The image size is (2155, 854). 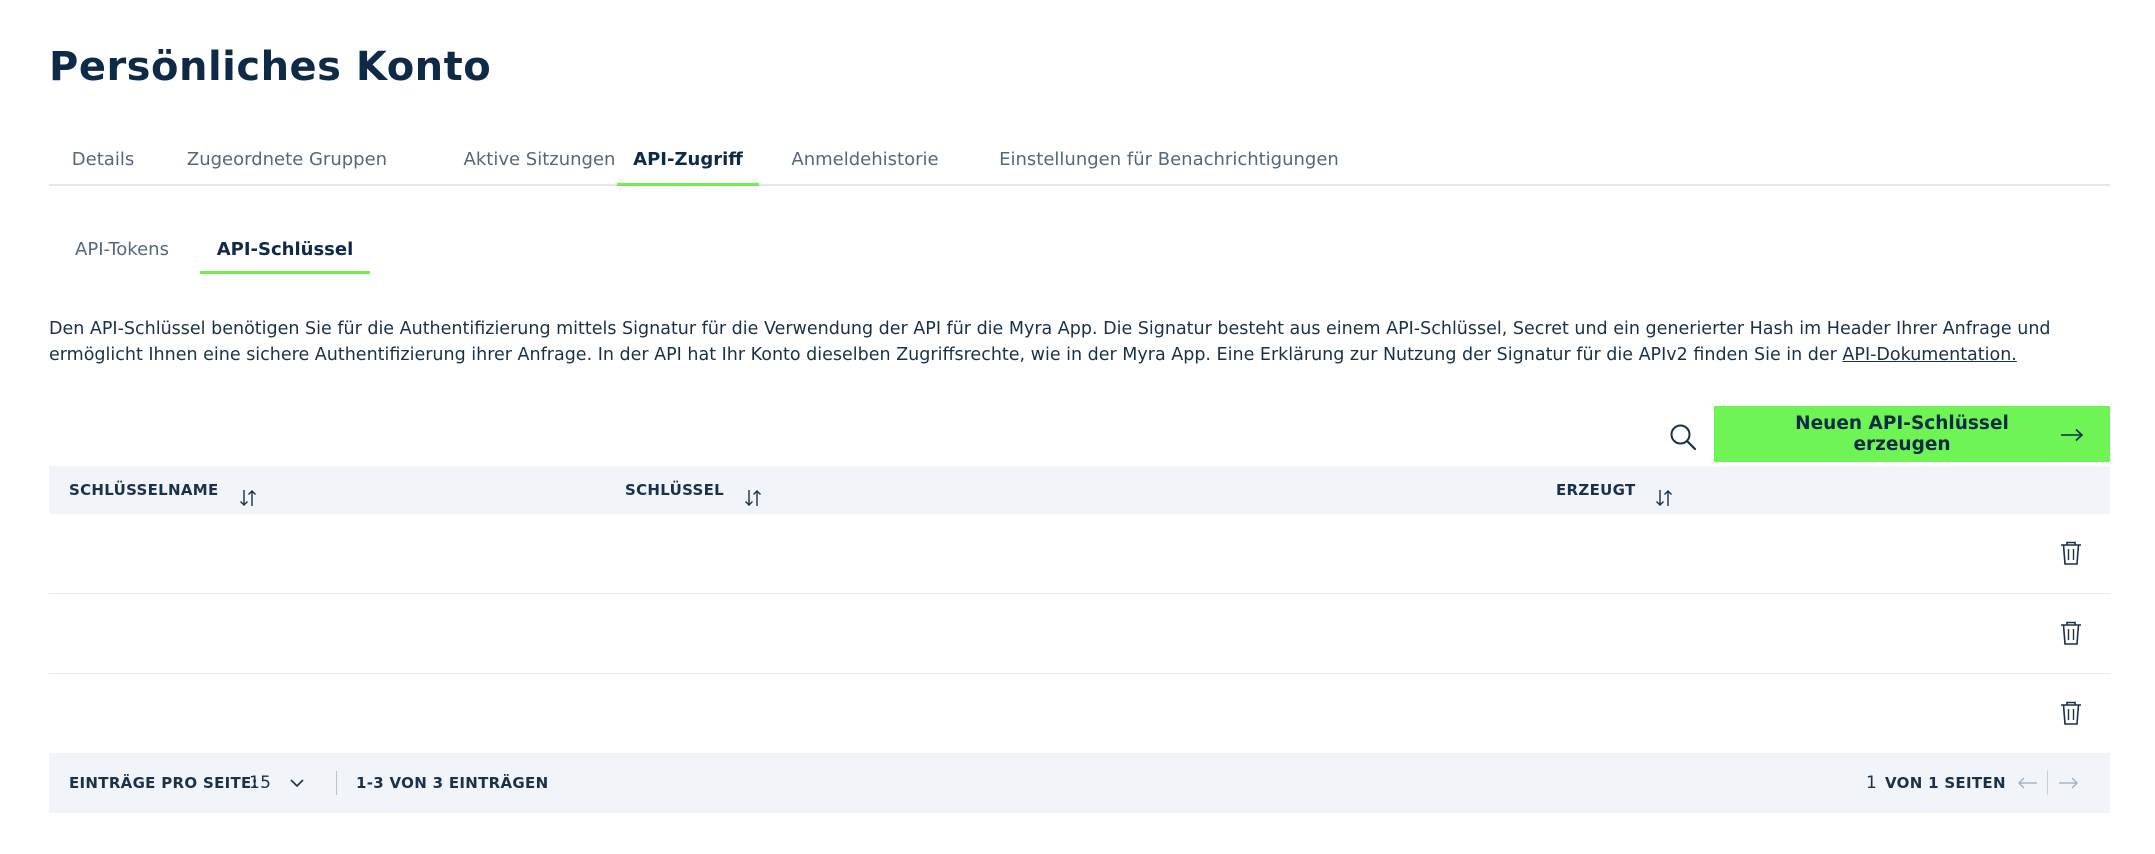 What do you see at coordinates (297, 783) in the screenshot?
I see `chevron-down-icon` at bounding box center [297, 783].